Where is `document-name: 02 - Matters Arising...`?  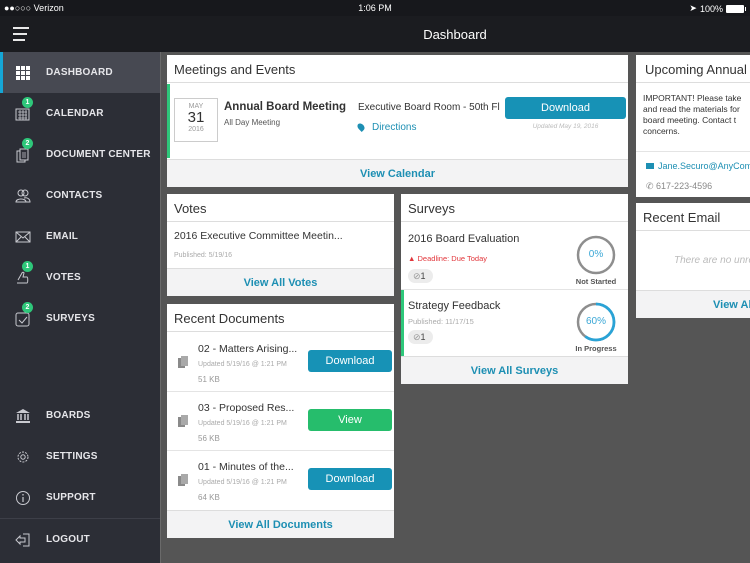 document-name: 02 - Matters Arising... is located at coordinates (248, 349).